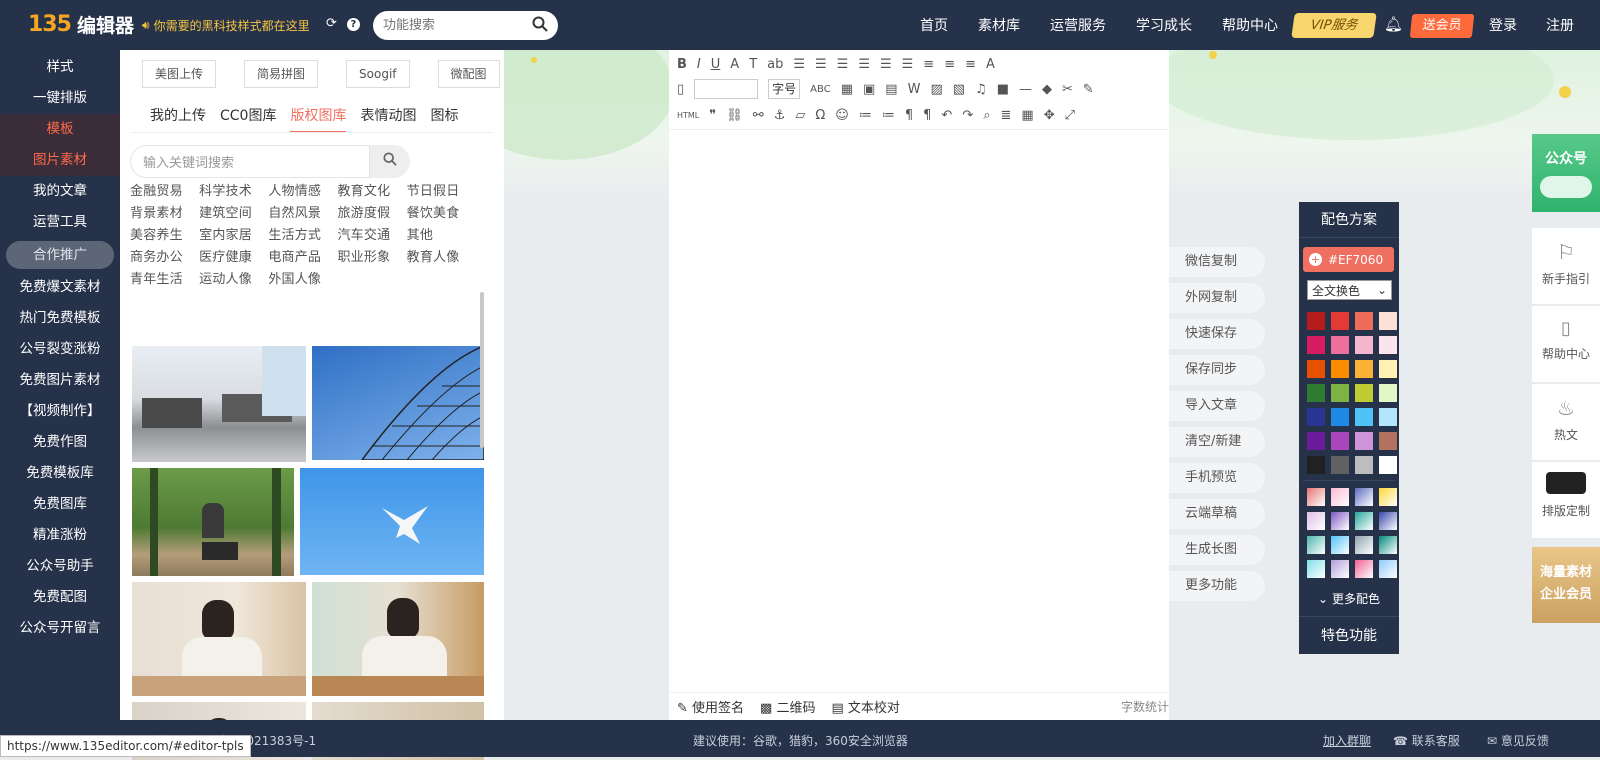  Describe the element at coordinates (1566, 585) in the screenshot. I see `enterprise-member-card: 海量素材 企业会员` at that location.